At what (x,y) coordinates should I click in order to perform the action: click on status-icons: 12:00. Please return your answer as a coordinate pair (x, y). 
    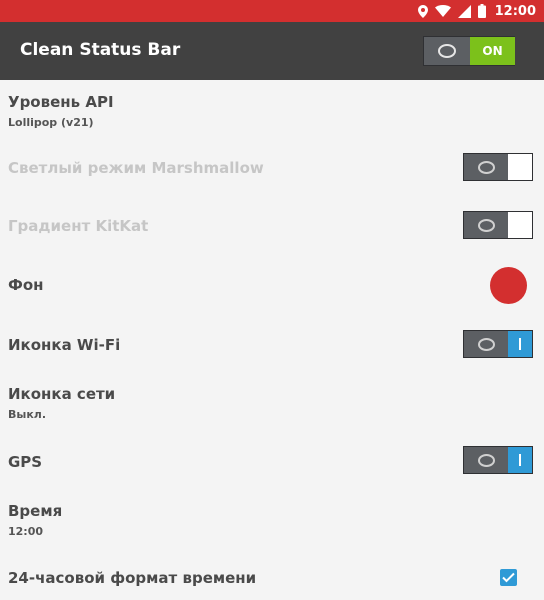
    Looking at the image, I should click on (476, 11).